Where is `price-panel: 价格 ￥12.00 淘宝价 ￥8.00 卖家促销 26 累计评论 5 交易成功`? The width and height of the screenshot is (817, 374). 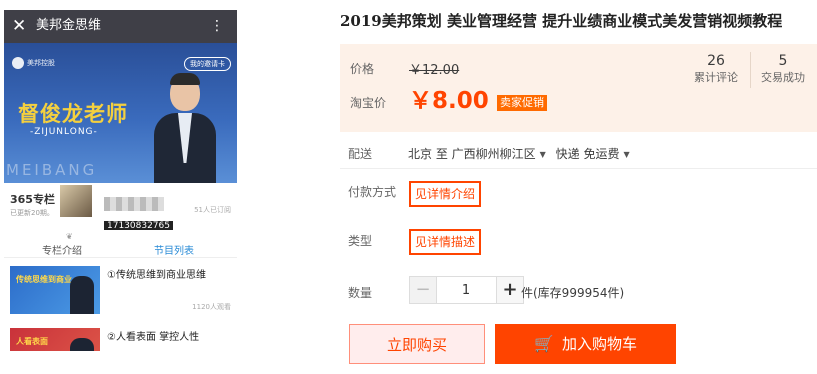
price-panel: 价格 ￥12.00 淘宝价 ￥8.00 卖家促销 26 累计评论 5 交易成功 is located at coordinates (578, 88).